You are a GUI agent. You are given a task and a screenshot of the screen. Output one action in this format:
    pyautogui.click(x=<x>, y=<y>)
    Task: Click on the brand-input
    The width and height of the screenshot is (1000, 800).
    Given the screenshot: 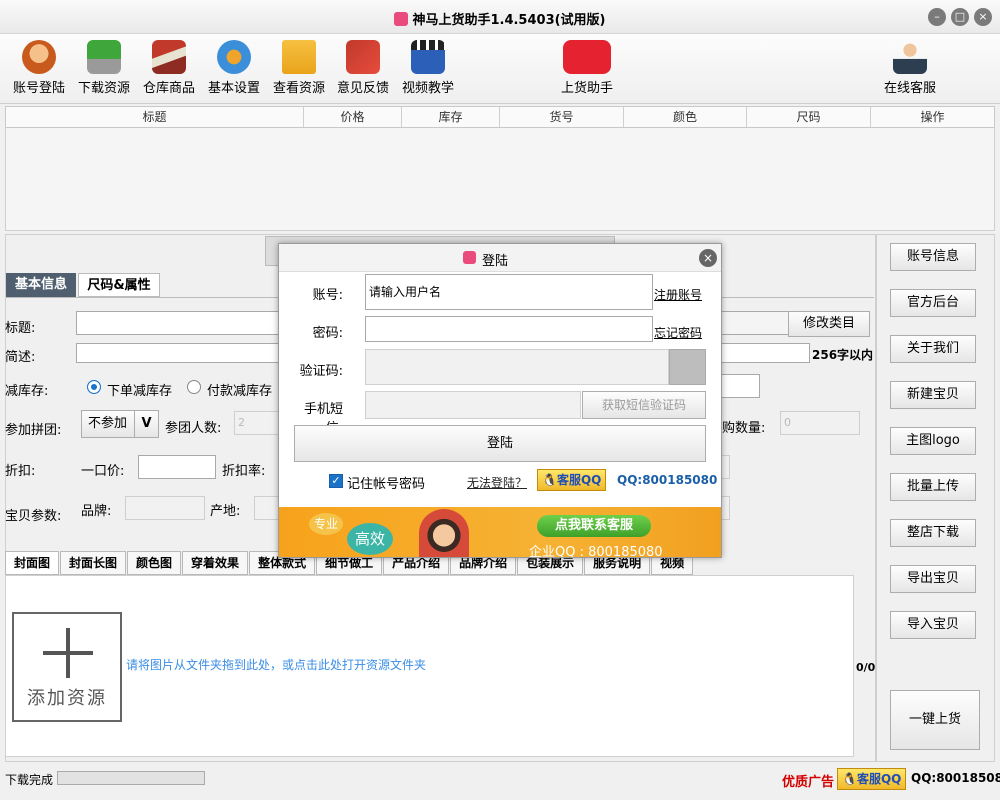 What is the action you would take?
    pyautogui.click(x=165, y=508)
    